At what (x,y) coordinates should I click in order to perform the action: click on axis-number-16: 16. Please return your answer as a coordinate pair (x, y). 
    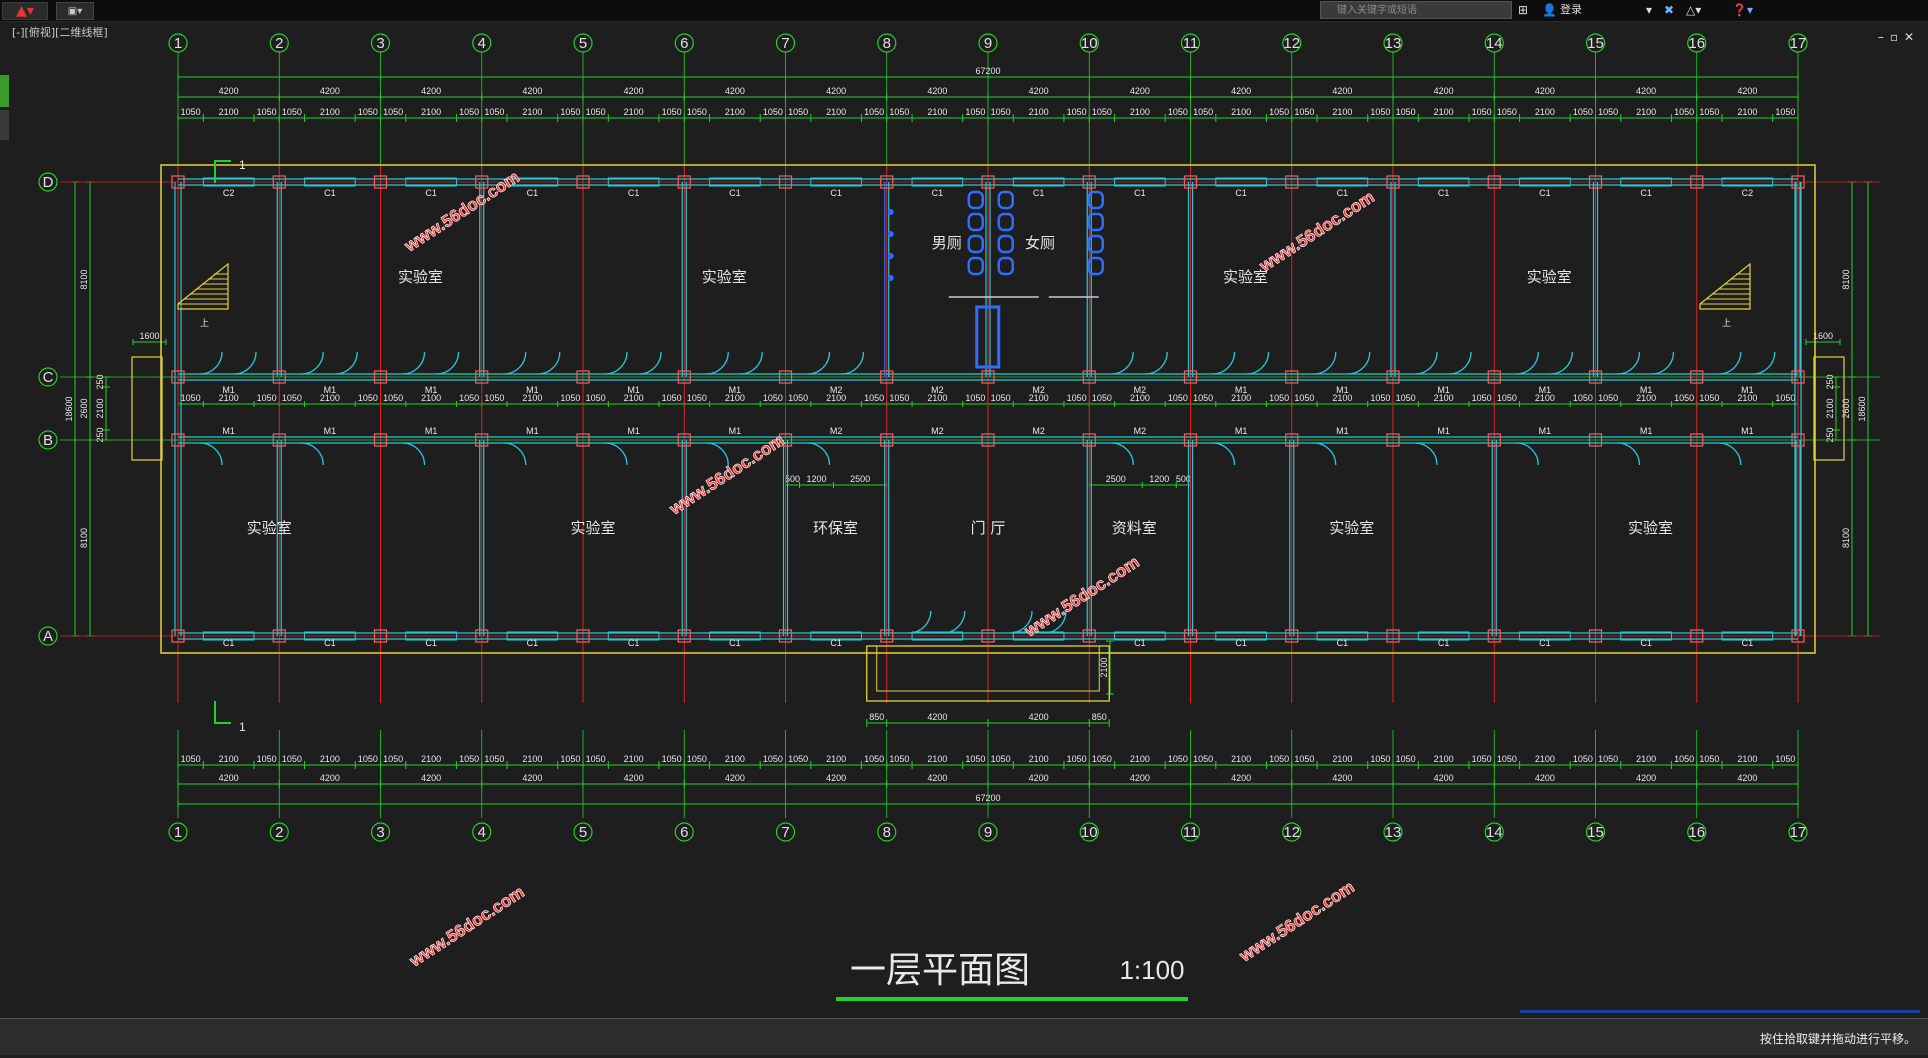
    Looking at the image, I should click on (1696, 832).